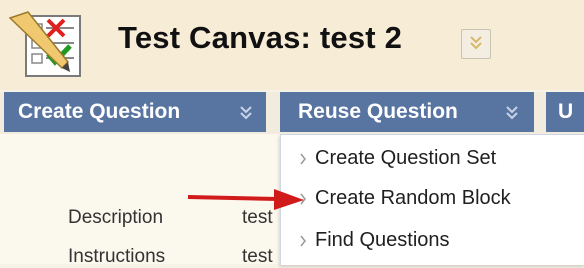  What do you see at coordinates (116, 217) in the screenshot?
I see `description-label: Description` at bounding box center [116, 217].